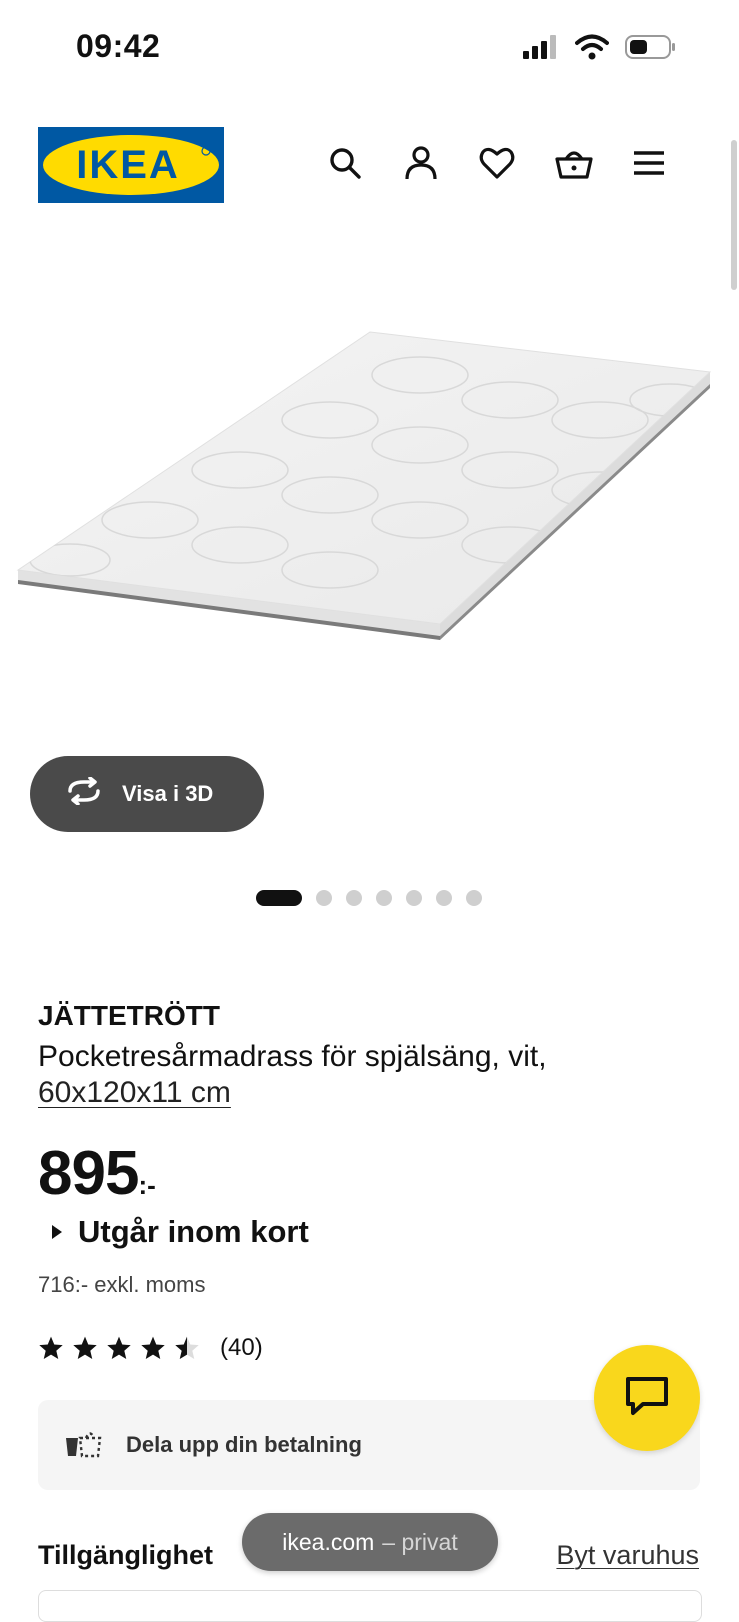  I want to click on view-3d-button: Visa i 3D, so click(147, 794).